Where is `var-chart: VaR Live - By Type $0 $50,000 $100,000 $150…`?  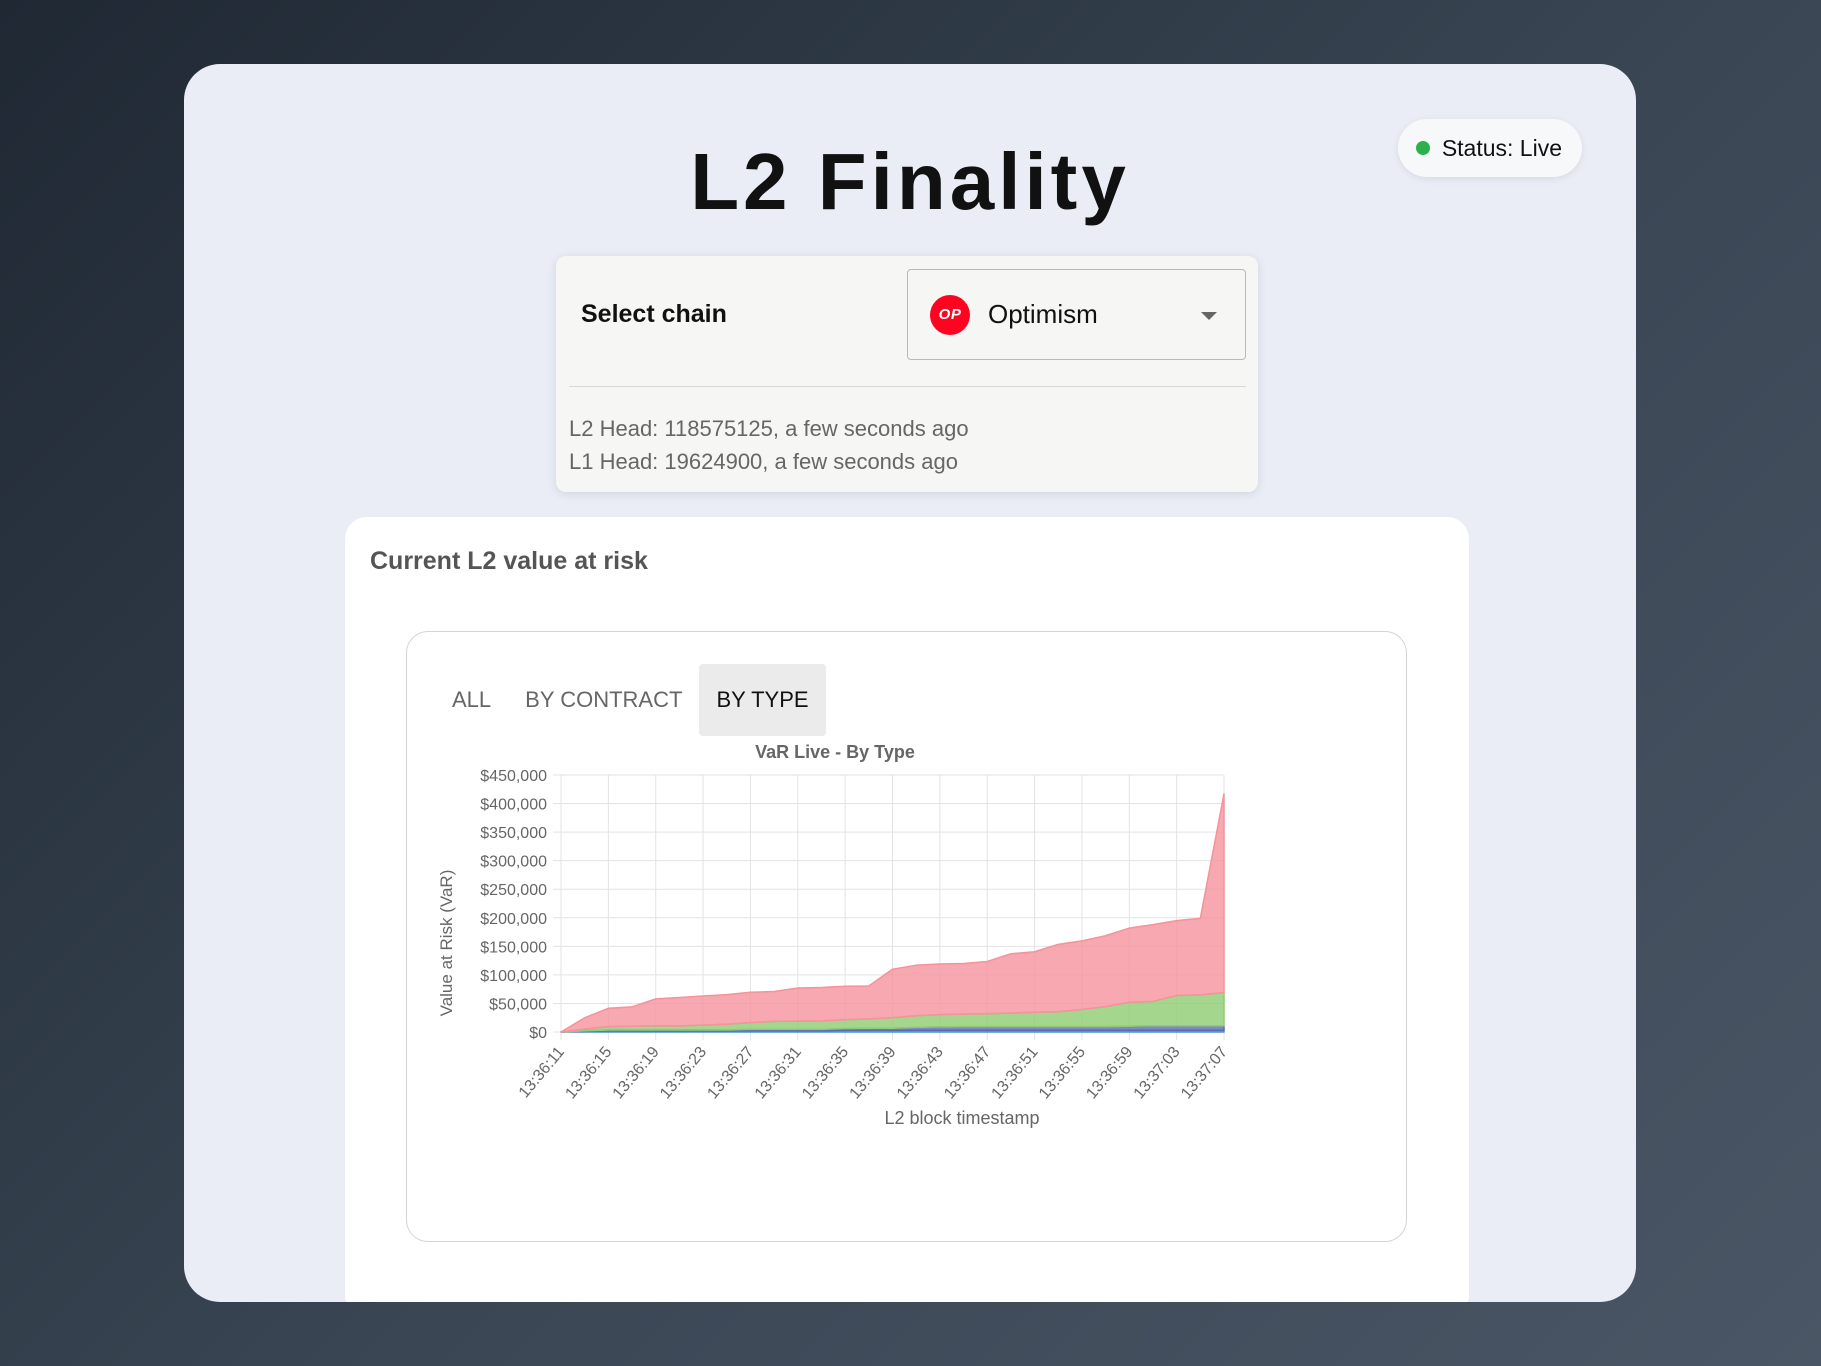
var-chart: VaR Live - By Type $0 $50,000 $100,000 $150… is located at coordinates (834, 935).